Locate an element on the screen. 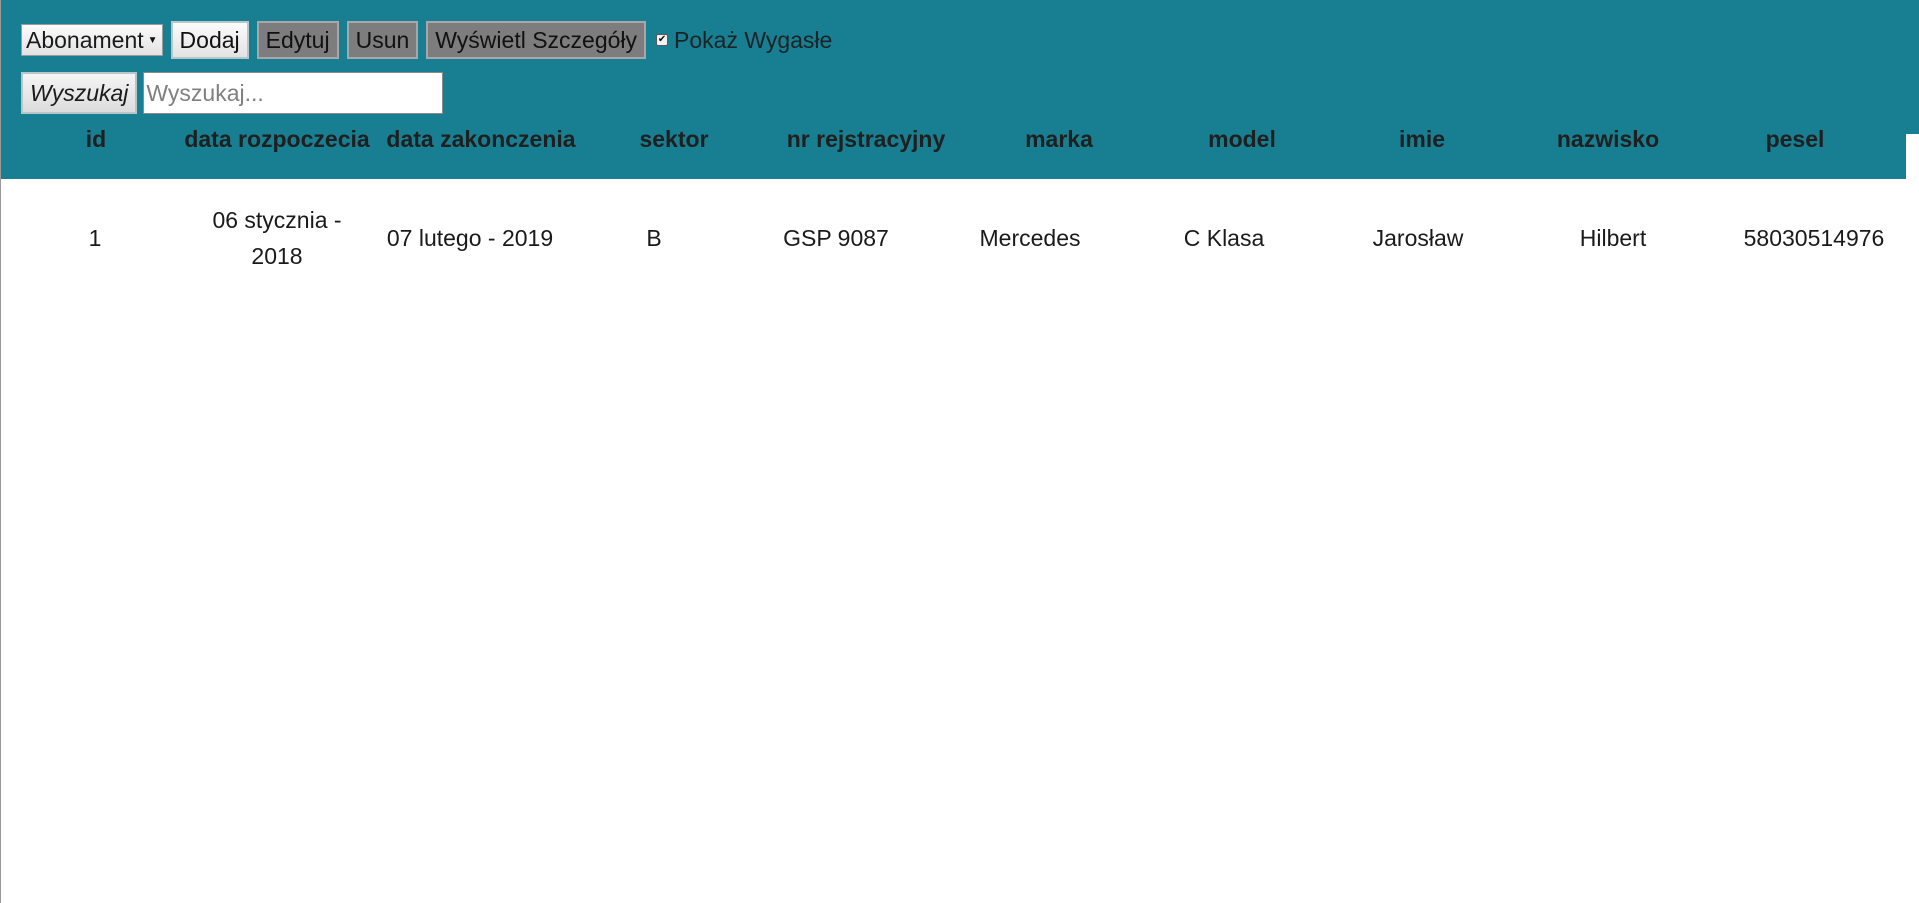 This screenshot has height=903, width=1919. column-header-sector: sektor is located at coordinates (674, 139).